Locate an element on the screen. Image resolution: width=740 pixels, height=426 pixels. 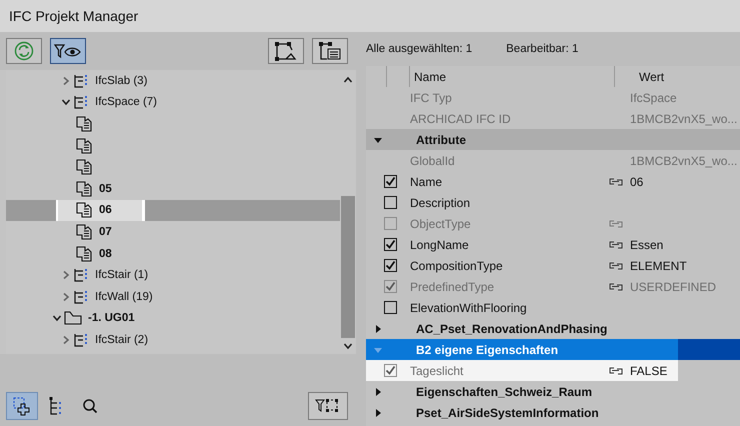
property-group-name: Eigenschaften_Schweiz_Raum is located at coordinates (504, 391).